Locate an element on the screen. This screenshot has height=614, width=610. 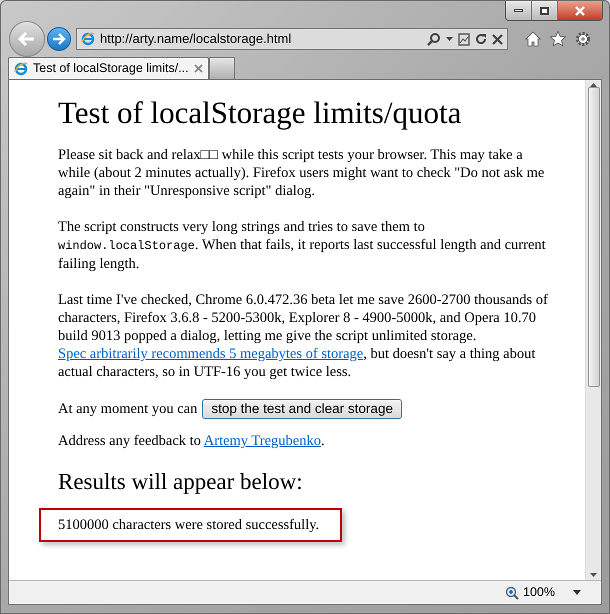
close-button is located at coordinates (580, 10).